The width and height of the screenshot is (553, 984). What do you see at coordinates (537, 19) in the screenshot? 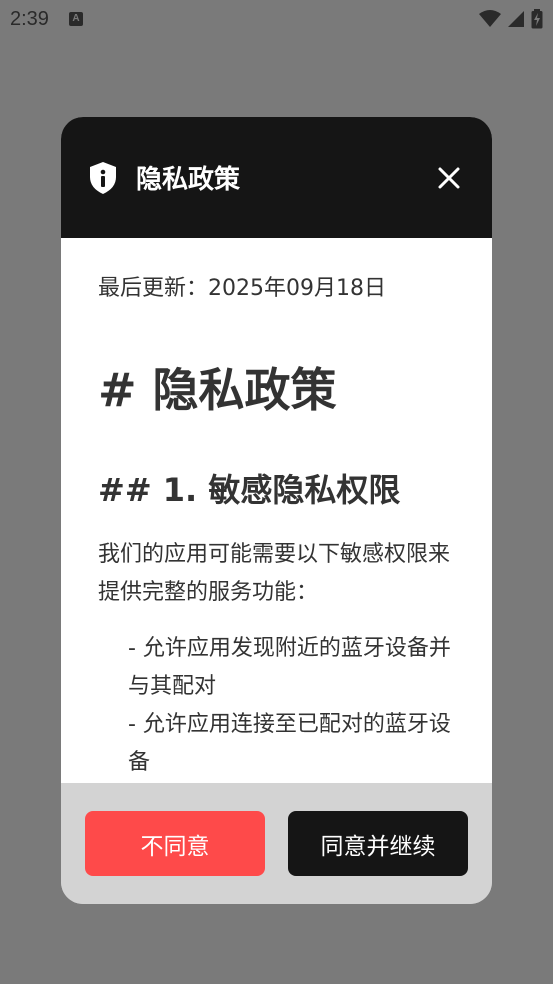
I see `battery-icon` at bounding box center [537, 19].